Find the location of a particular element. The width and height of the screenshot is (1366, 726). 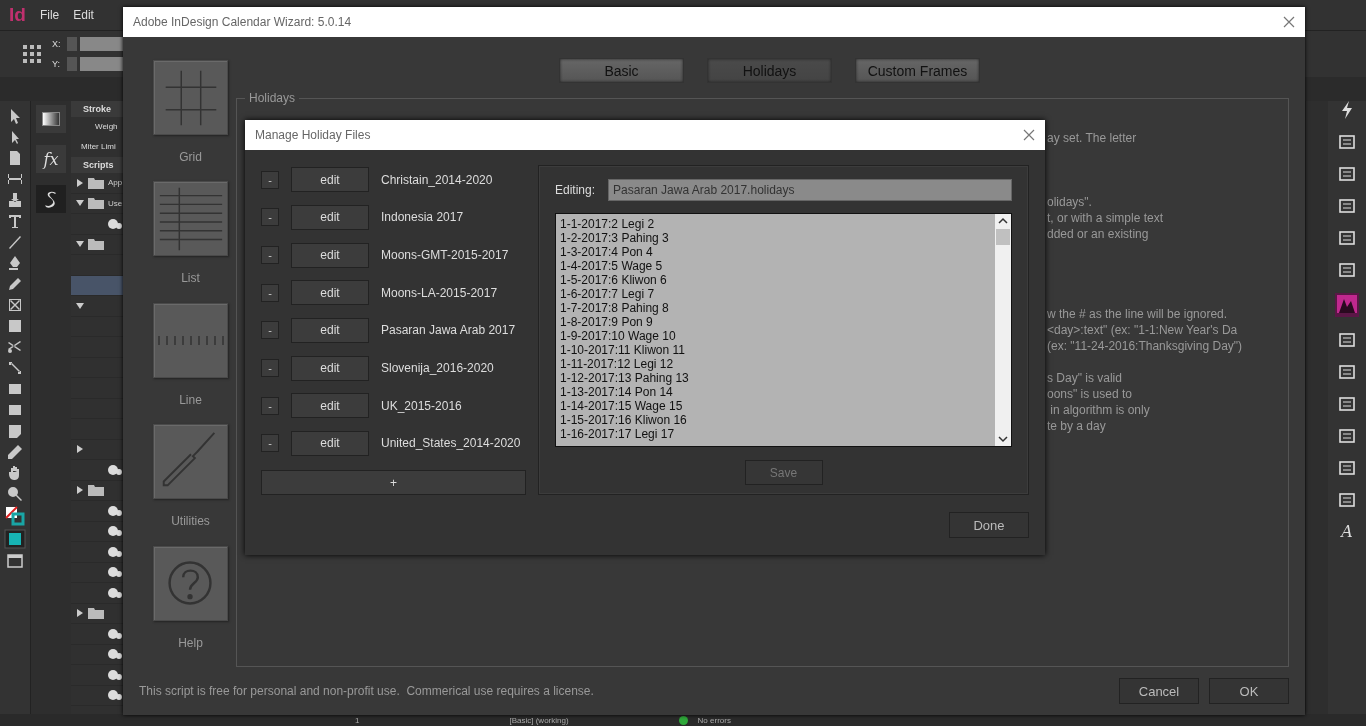

list-tile is located at coordinates (190, 219).